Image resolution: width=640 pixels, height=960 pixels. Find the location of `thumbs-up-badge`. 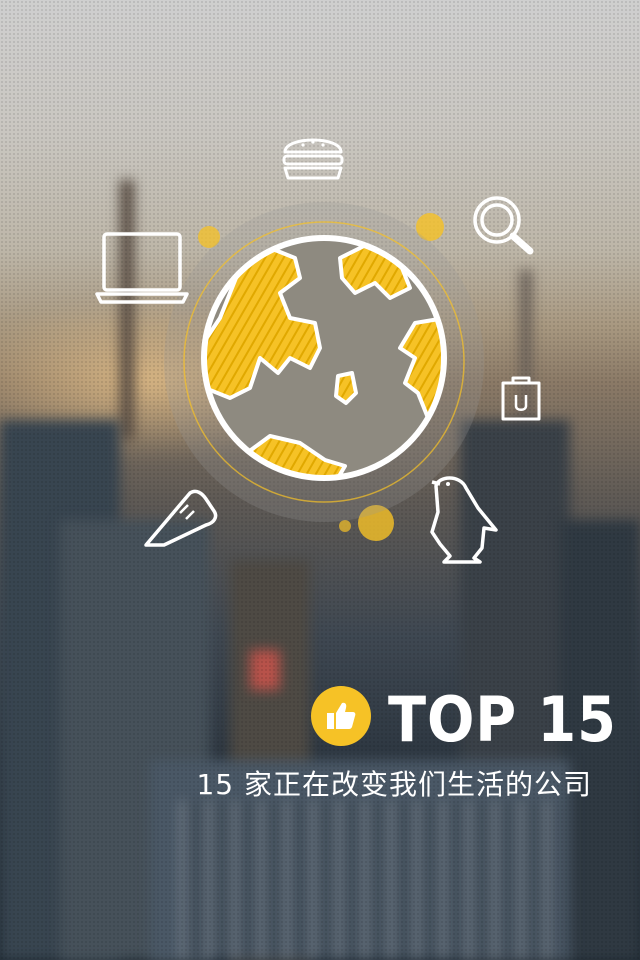

thumbs-up-badge is located at coordinates (341, 716).